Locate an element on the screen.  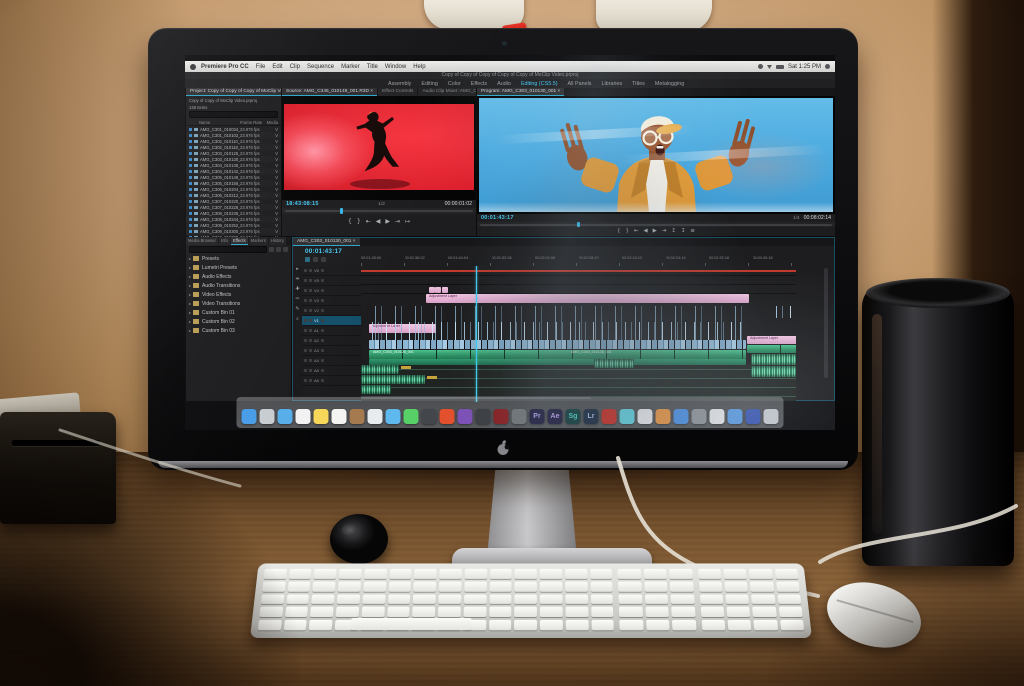
project-clip-row: AMG_C304_010138_001 23.976 fps V is located at coordinates (233, 165).